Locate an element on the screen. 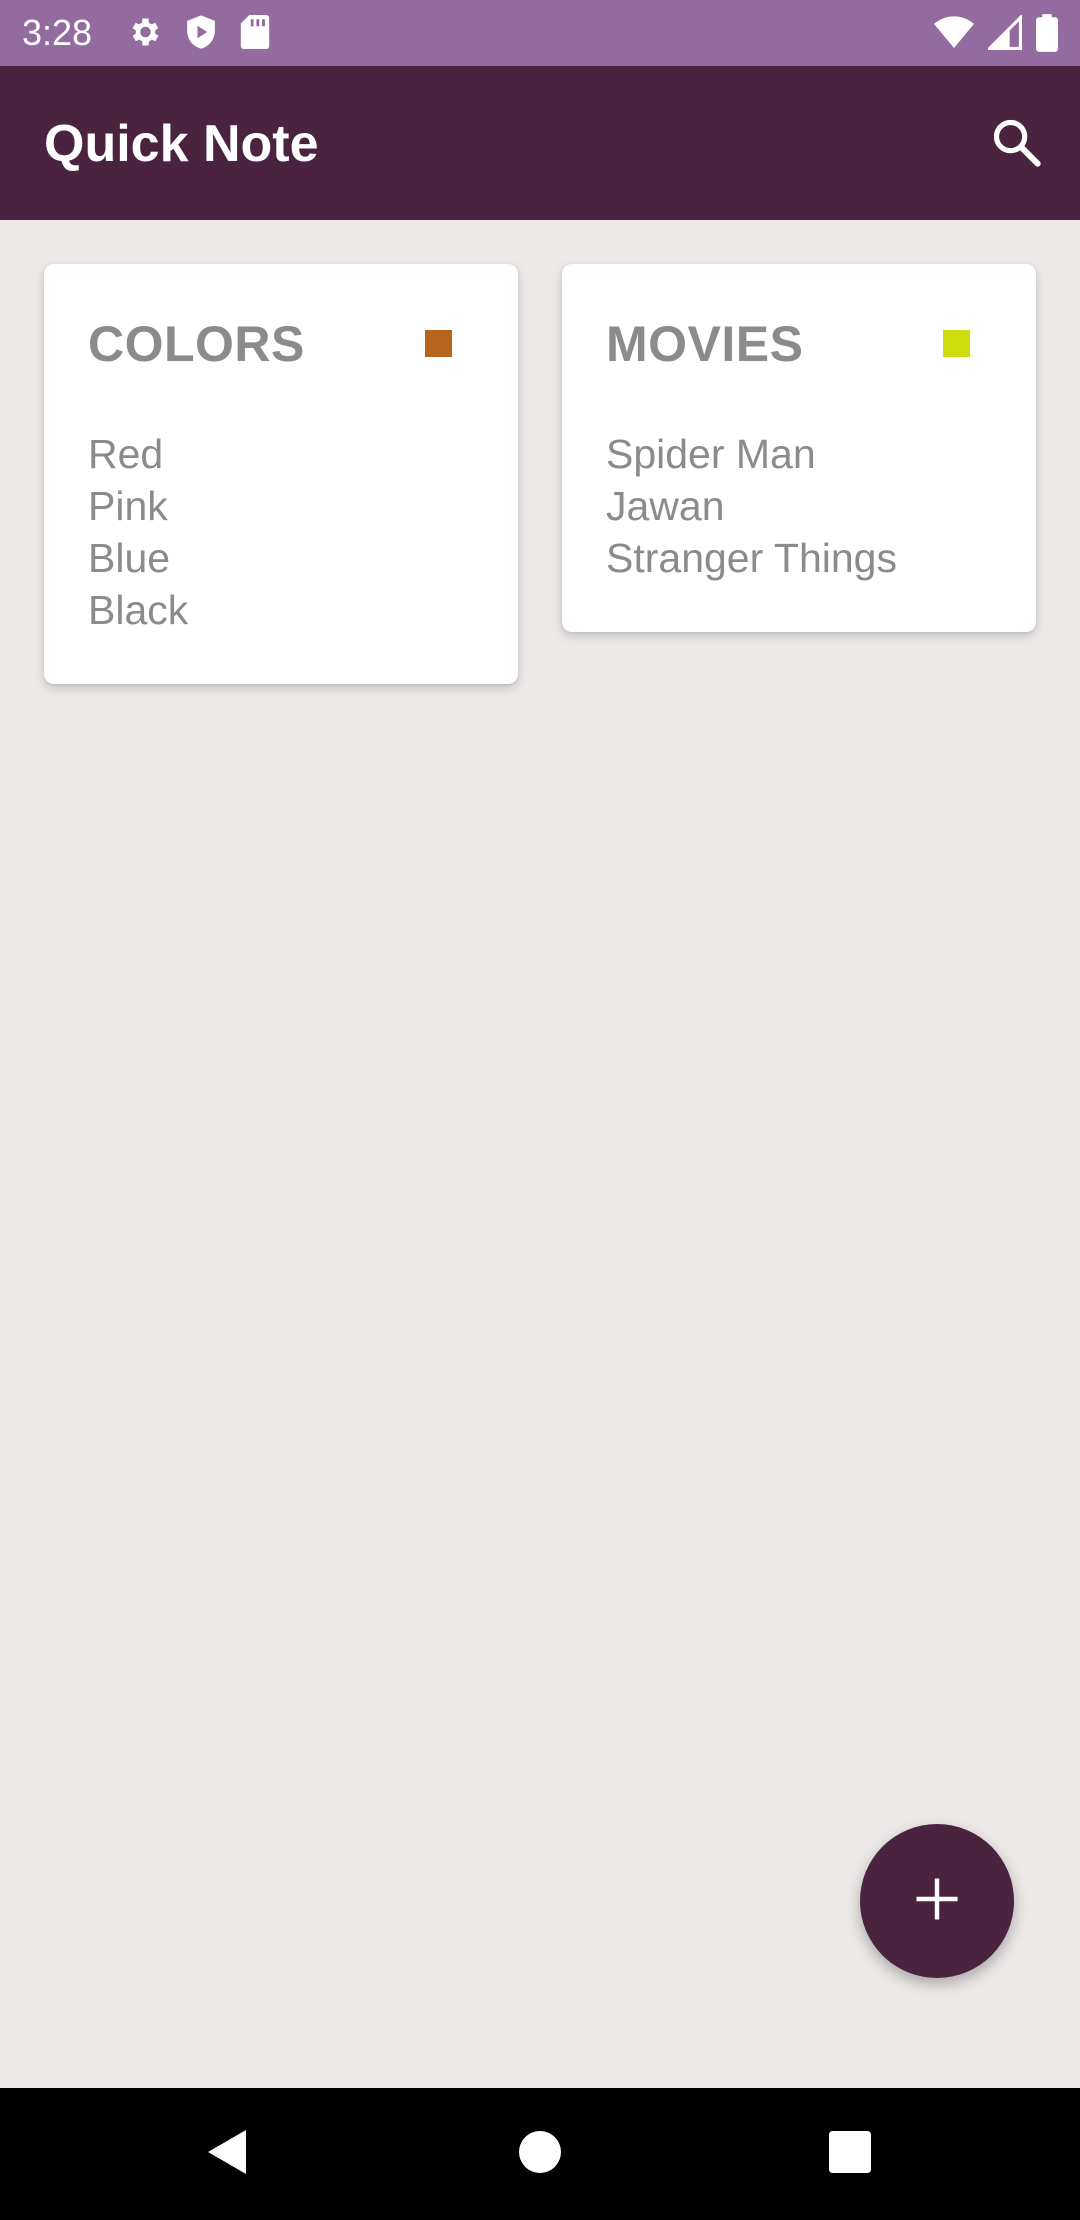 The image size is (1080, 2220). note-line: Jawan is located at coordinates (665, 506).